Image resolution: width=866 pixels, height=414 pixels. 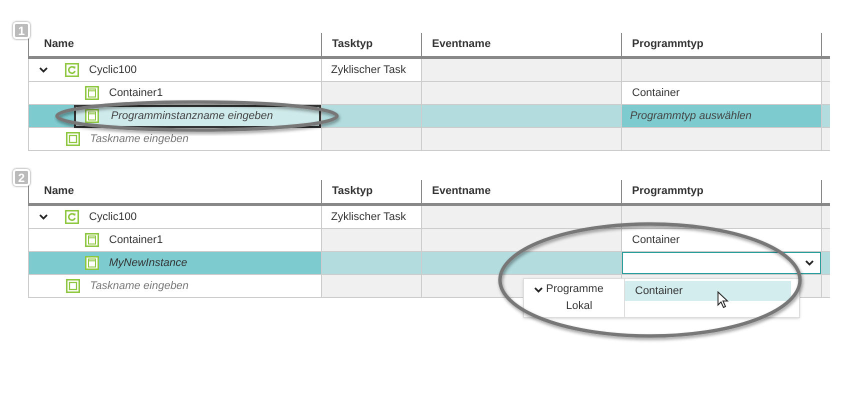 I want to click on name-placeholder: Programminstanzname eingeben, so click(x=192, y=116).